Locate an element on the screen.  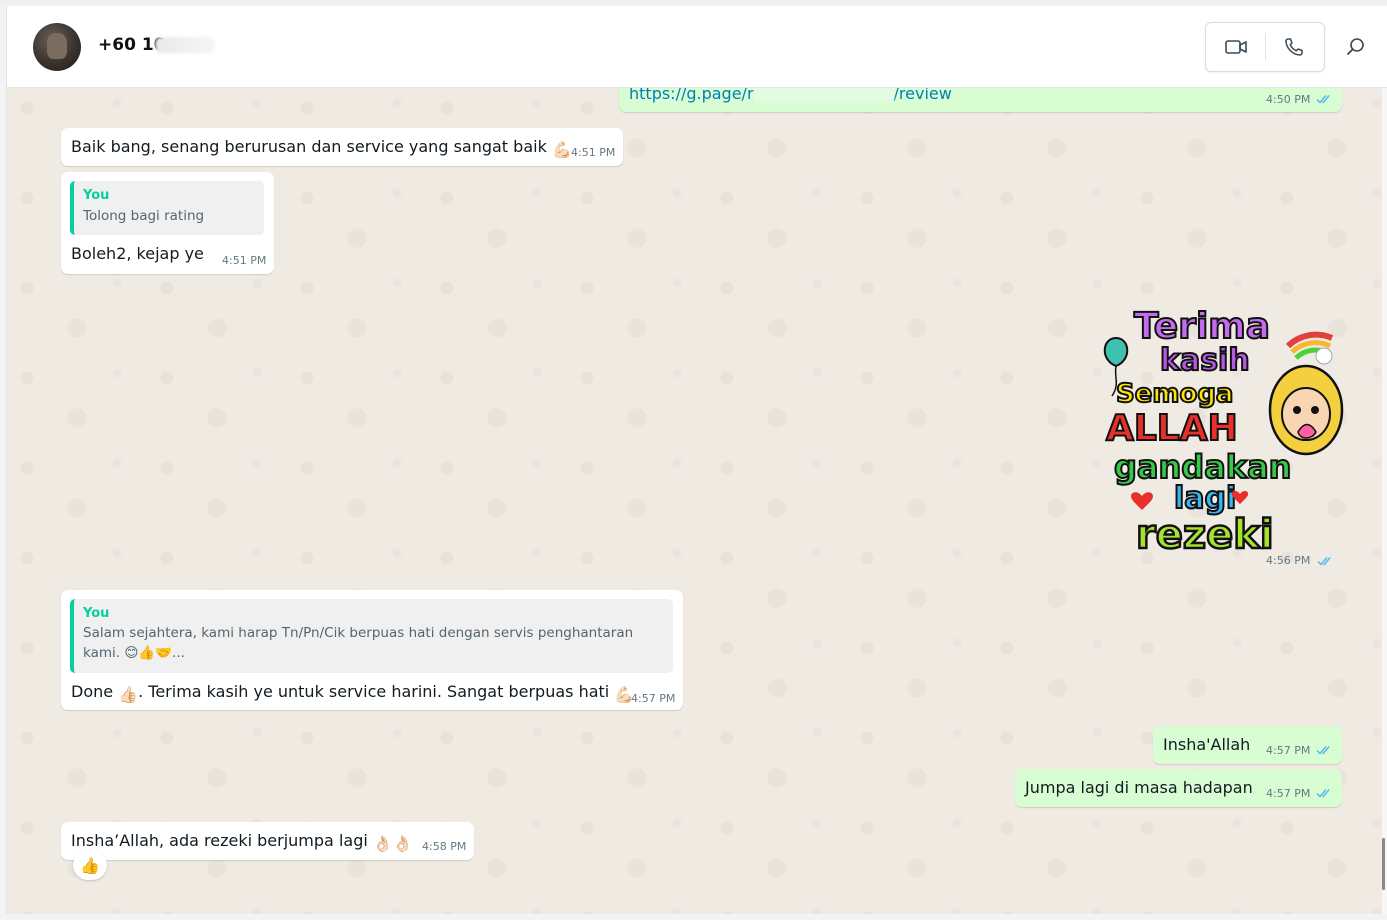
contact-avatar is located at coordinates (57, 47).